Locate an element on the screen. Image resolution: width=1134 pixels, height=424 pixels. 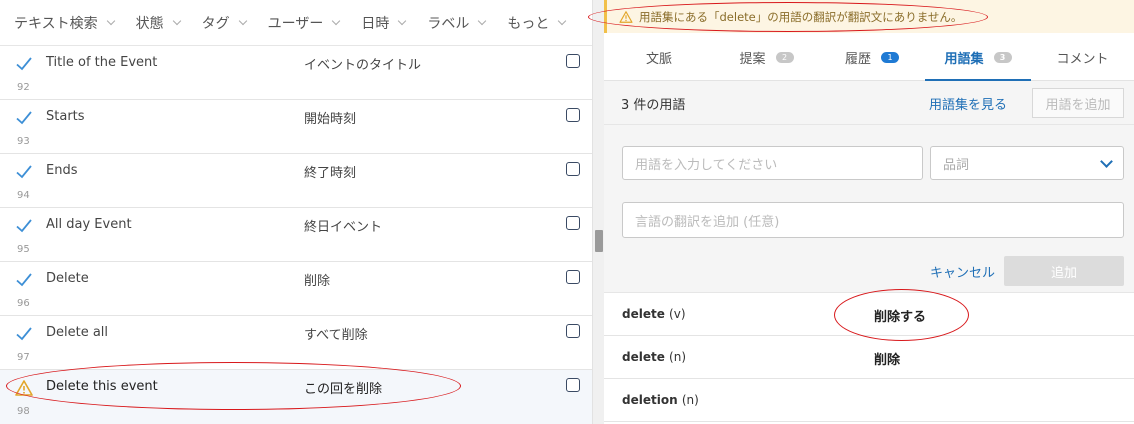
warning-text: 用語集にある「delete」の用語の翻訳が翻訳文にありません。 is located at coordinates (801, 16).